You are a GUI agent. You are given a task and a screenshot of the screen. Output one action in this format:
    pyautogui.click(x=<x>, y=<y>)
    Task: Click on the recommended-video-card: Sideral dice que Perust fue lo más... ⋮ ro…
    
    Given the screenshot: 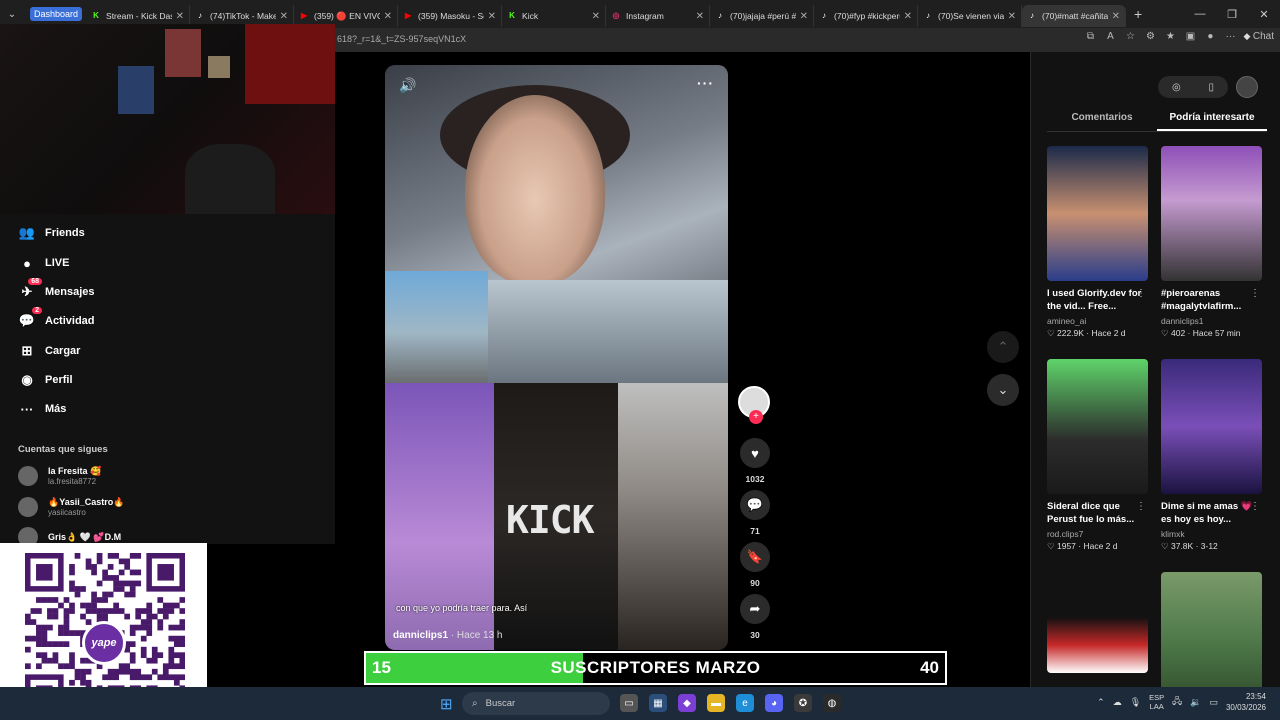 What is the action you would take?
    pyautogui.click(x=1097, y=455)
    